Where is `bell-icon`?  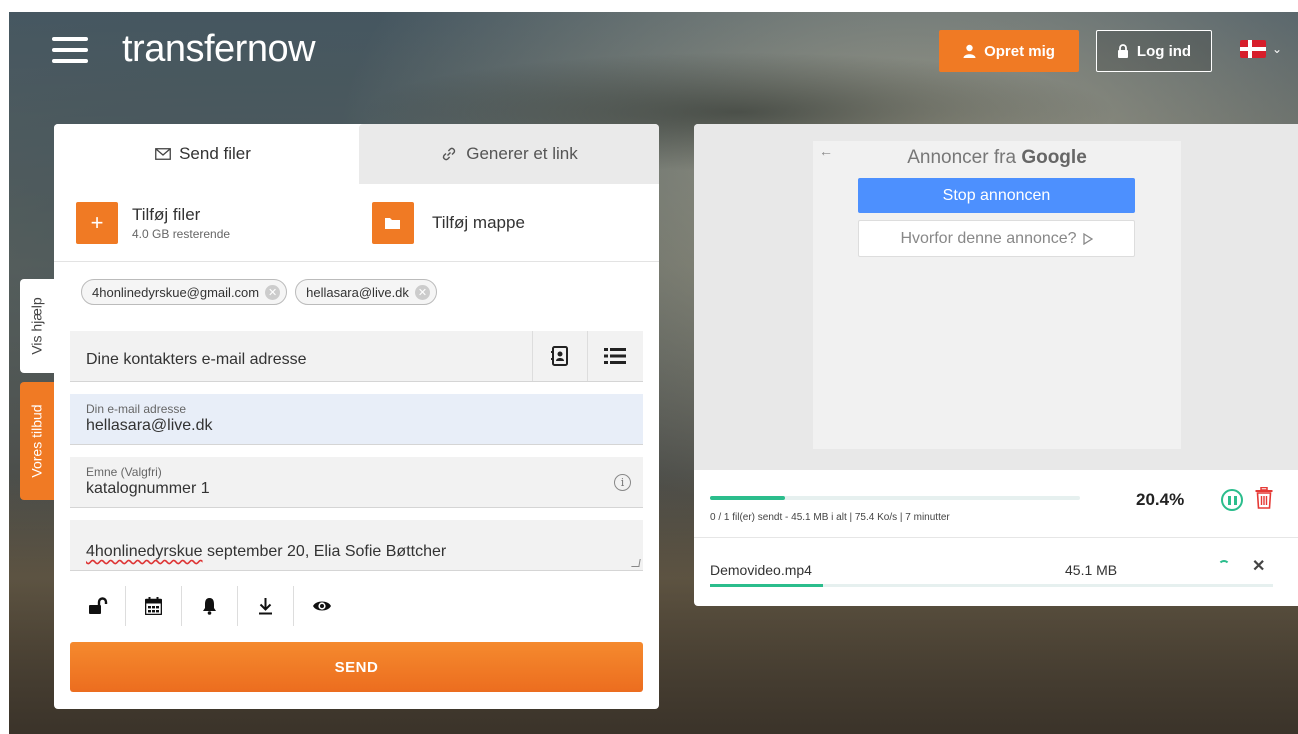
bell-icon is located at coordinates (209, 606).